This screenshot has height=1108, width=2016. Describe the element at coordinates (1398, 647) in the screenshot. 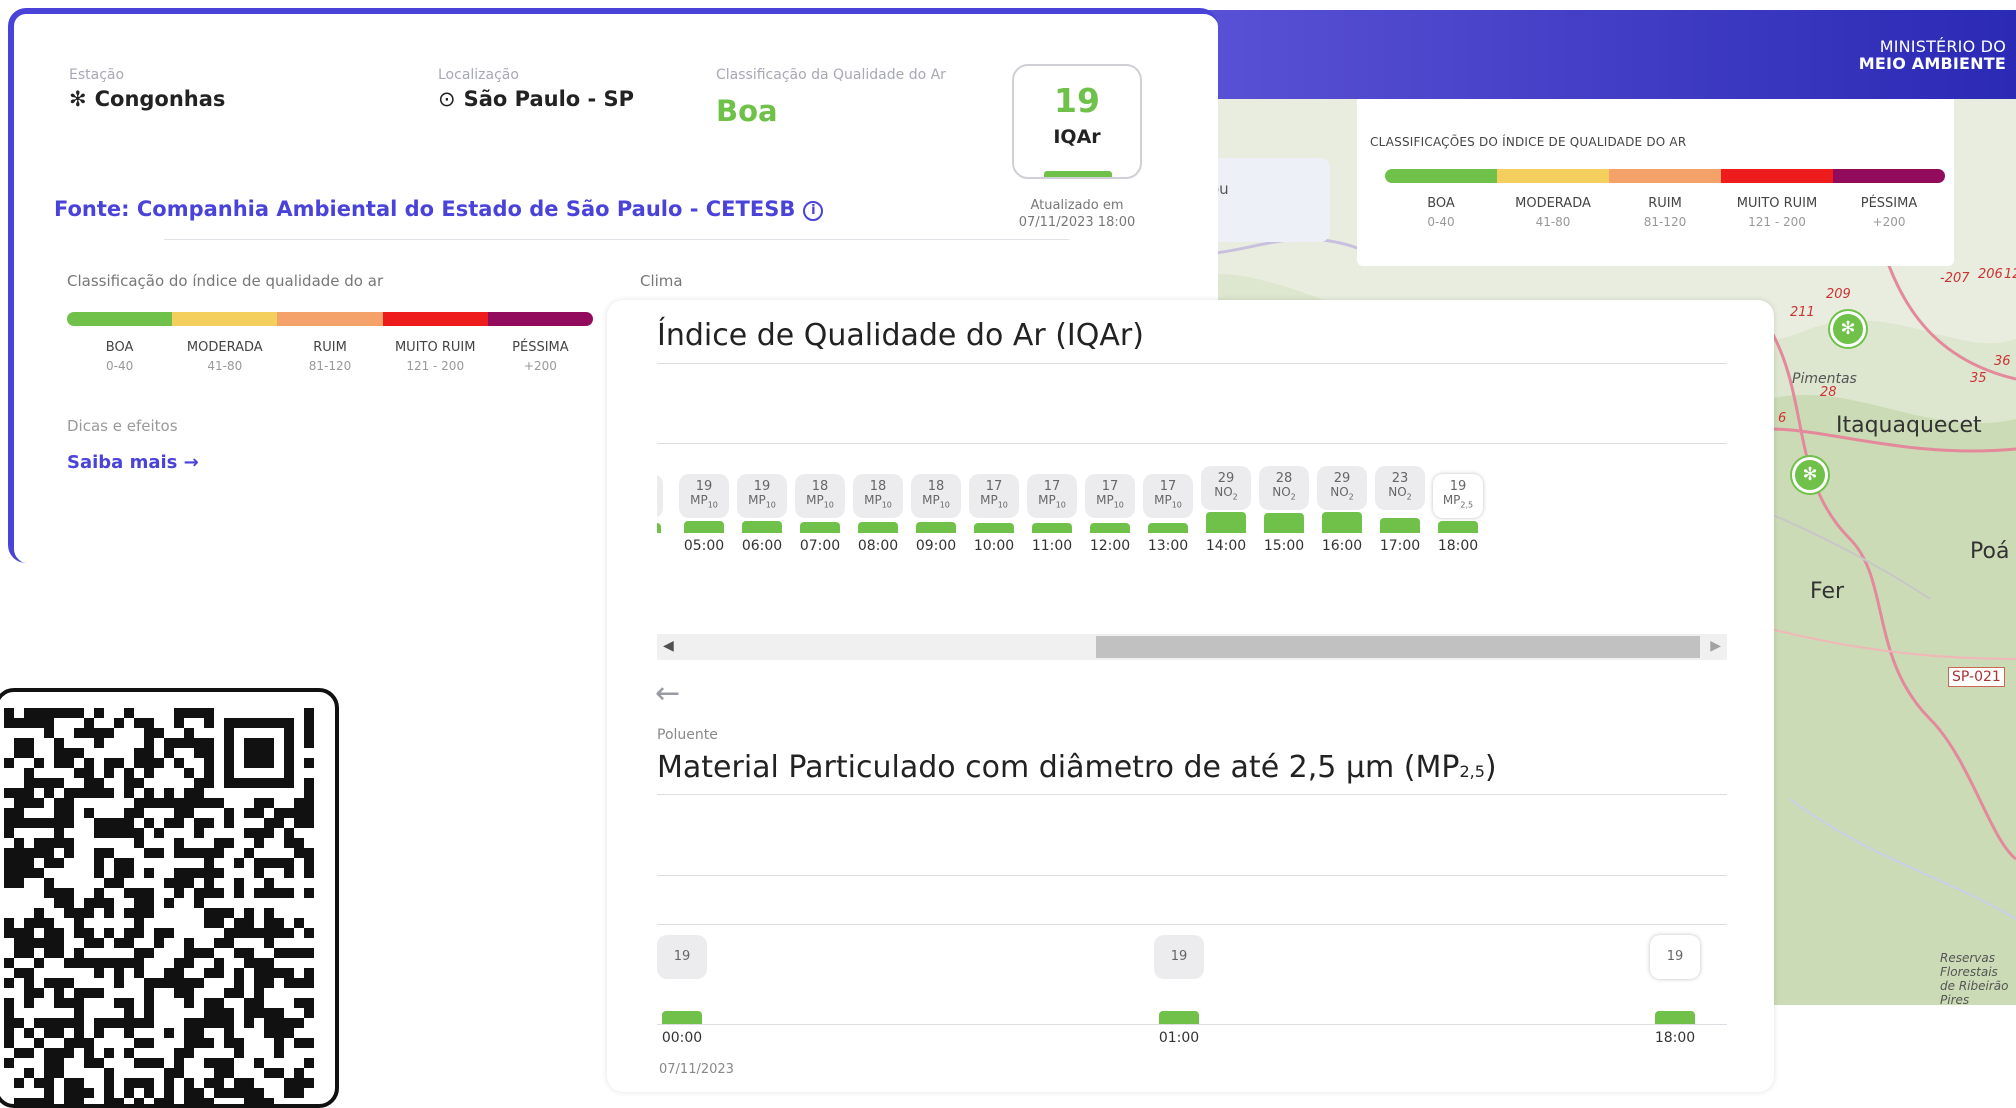

I see `scroll-thumb` at that location.